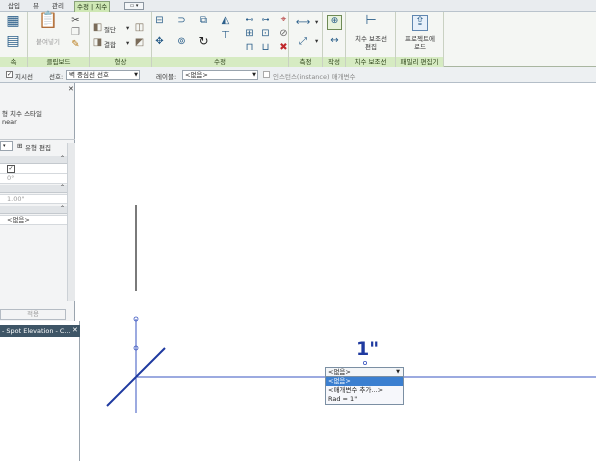 The height and width of the screenshot is (461, 596). What do you see at coordinates (13, 62) in the screenshot?
I see `panel-label-partial: 속` at bounding box center [13, 62].